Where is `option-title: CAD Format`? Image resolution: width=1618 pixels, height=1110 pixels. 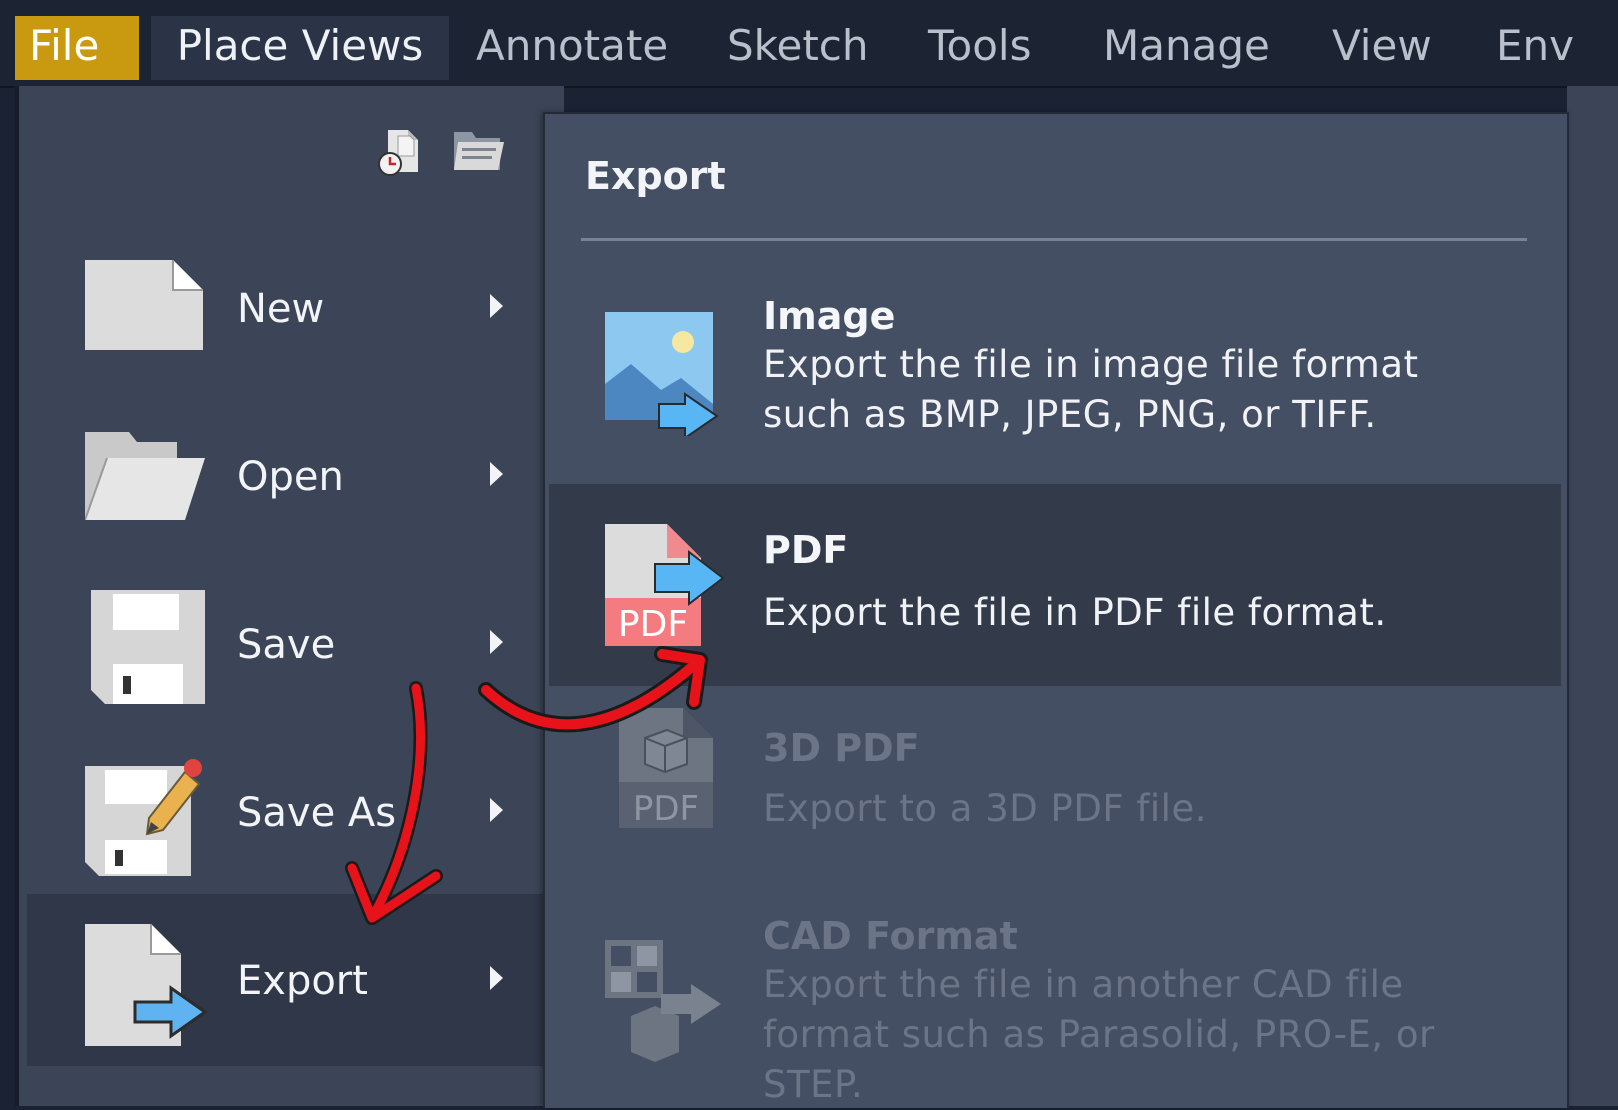 option-title: CAD Format is located at coordinates (890, 936).